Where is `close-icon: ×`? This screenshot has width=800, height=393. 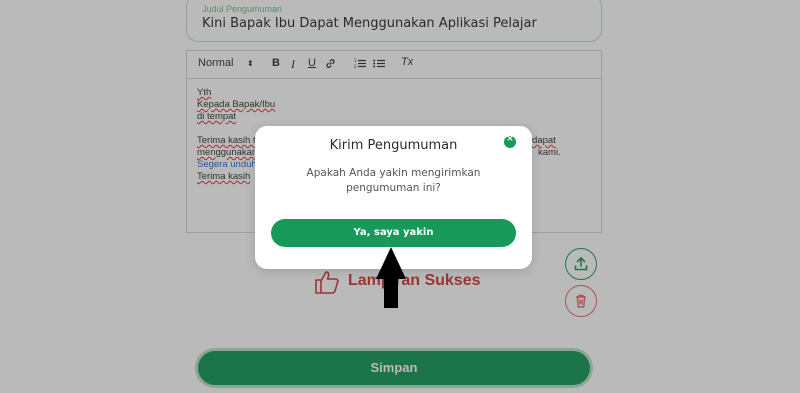 close-icon: × is located at coordinates (510, 139).